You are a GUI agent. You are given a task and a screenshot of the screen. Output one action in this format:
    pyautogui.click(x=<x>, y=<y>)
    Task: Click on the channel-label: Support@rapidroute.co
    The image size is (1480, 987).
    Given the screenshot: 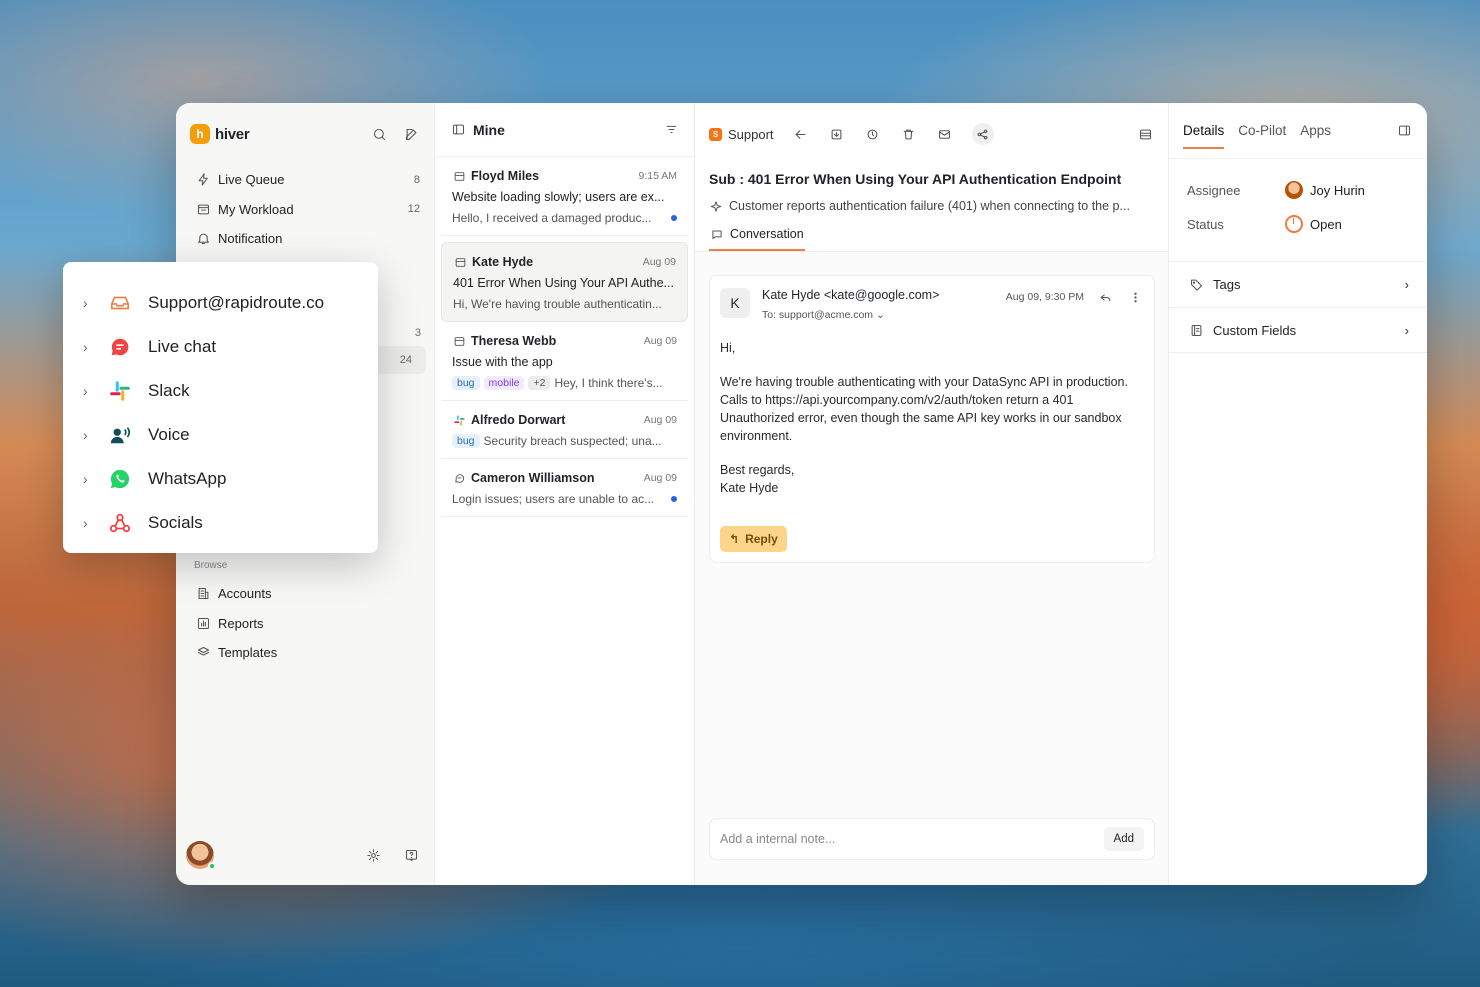 What is the action you would take?
    pyautogui.click(x=236, y=302)
    